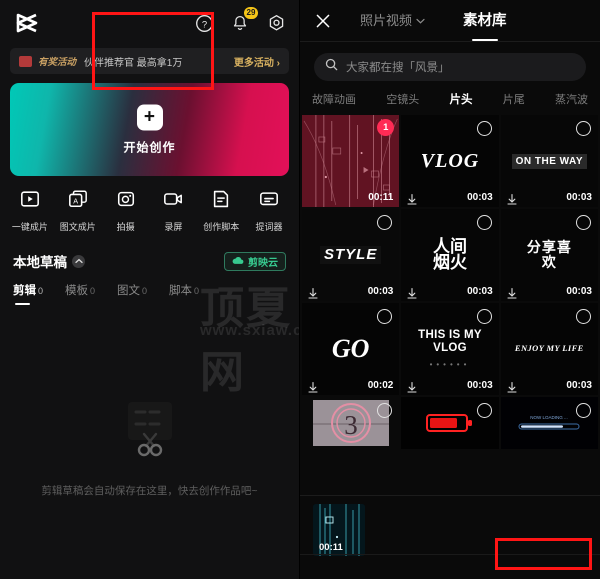  I want to click on start-creating-card: + 开始创作, so click(149, 129).